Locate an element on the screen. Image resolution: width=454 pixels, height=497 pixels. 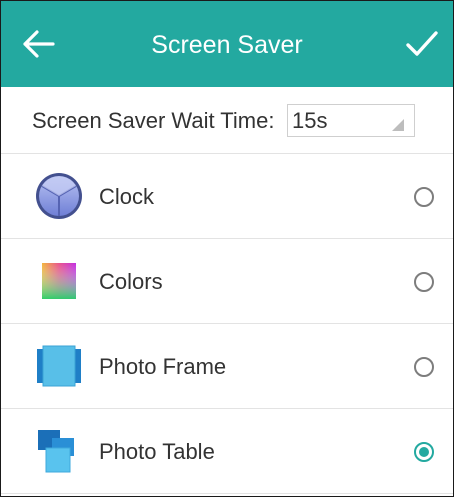
option-label: Photo Table is located at coordinates (157, 451).